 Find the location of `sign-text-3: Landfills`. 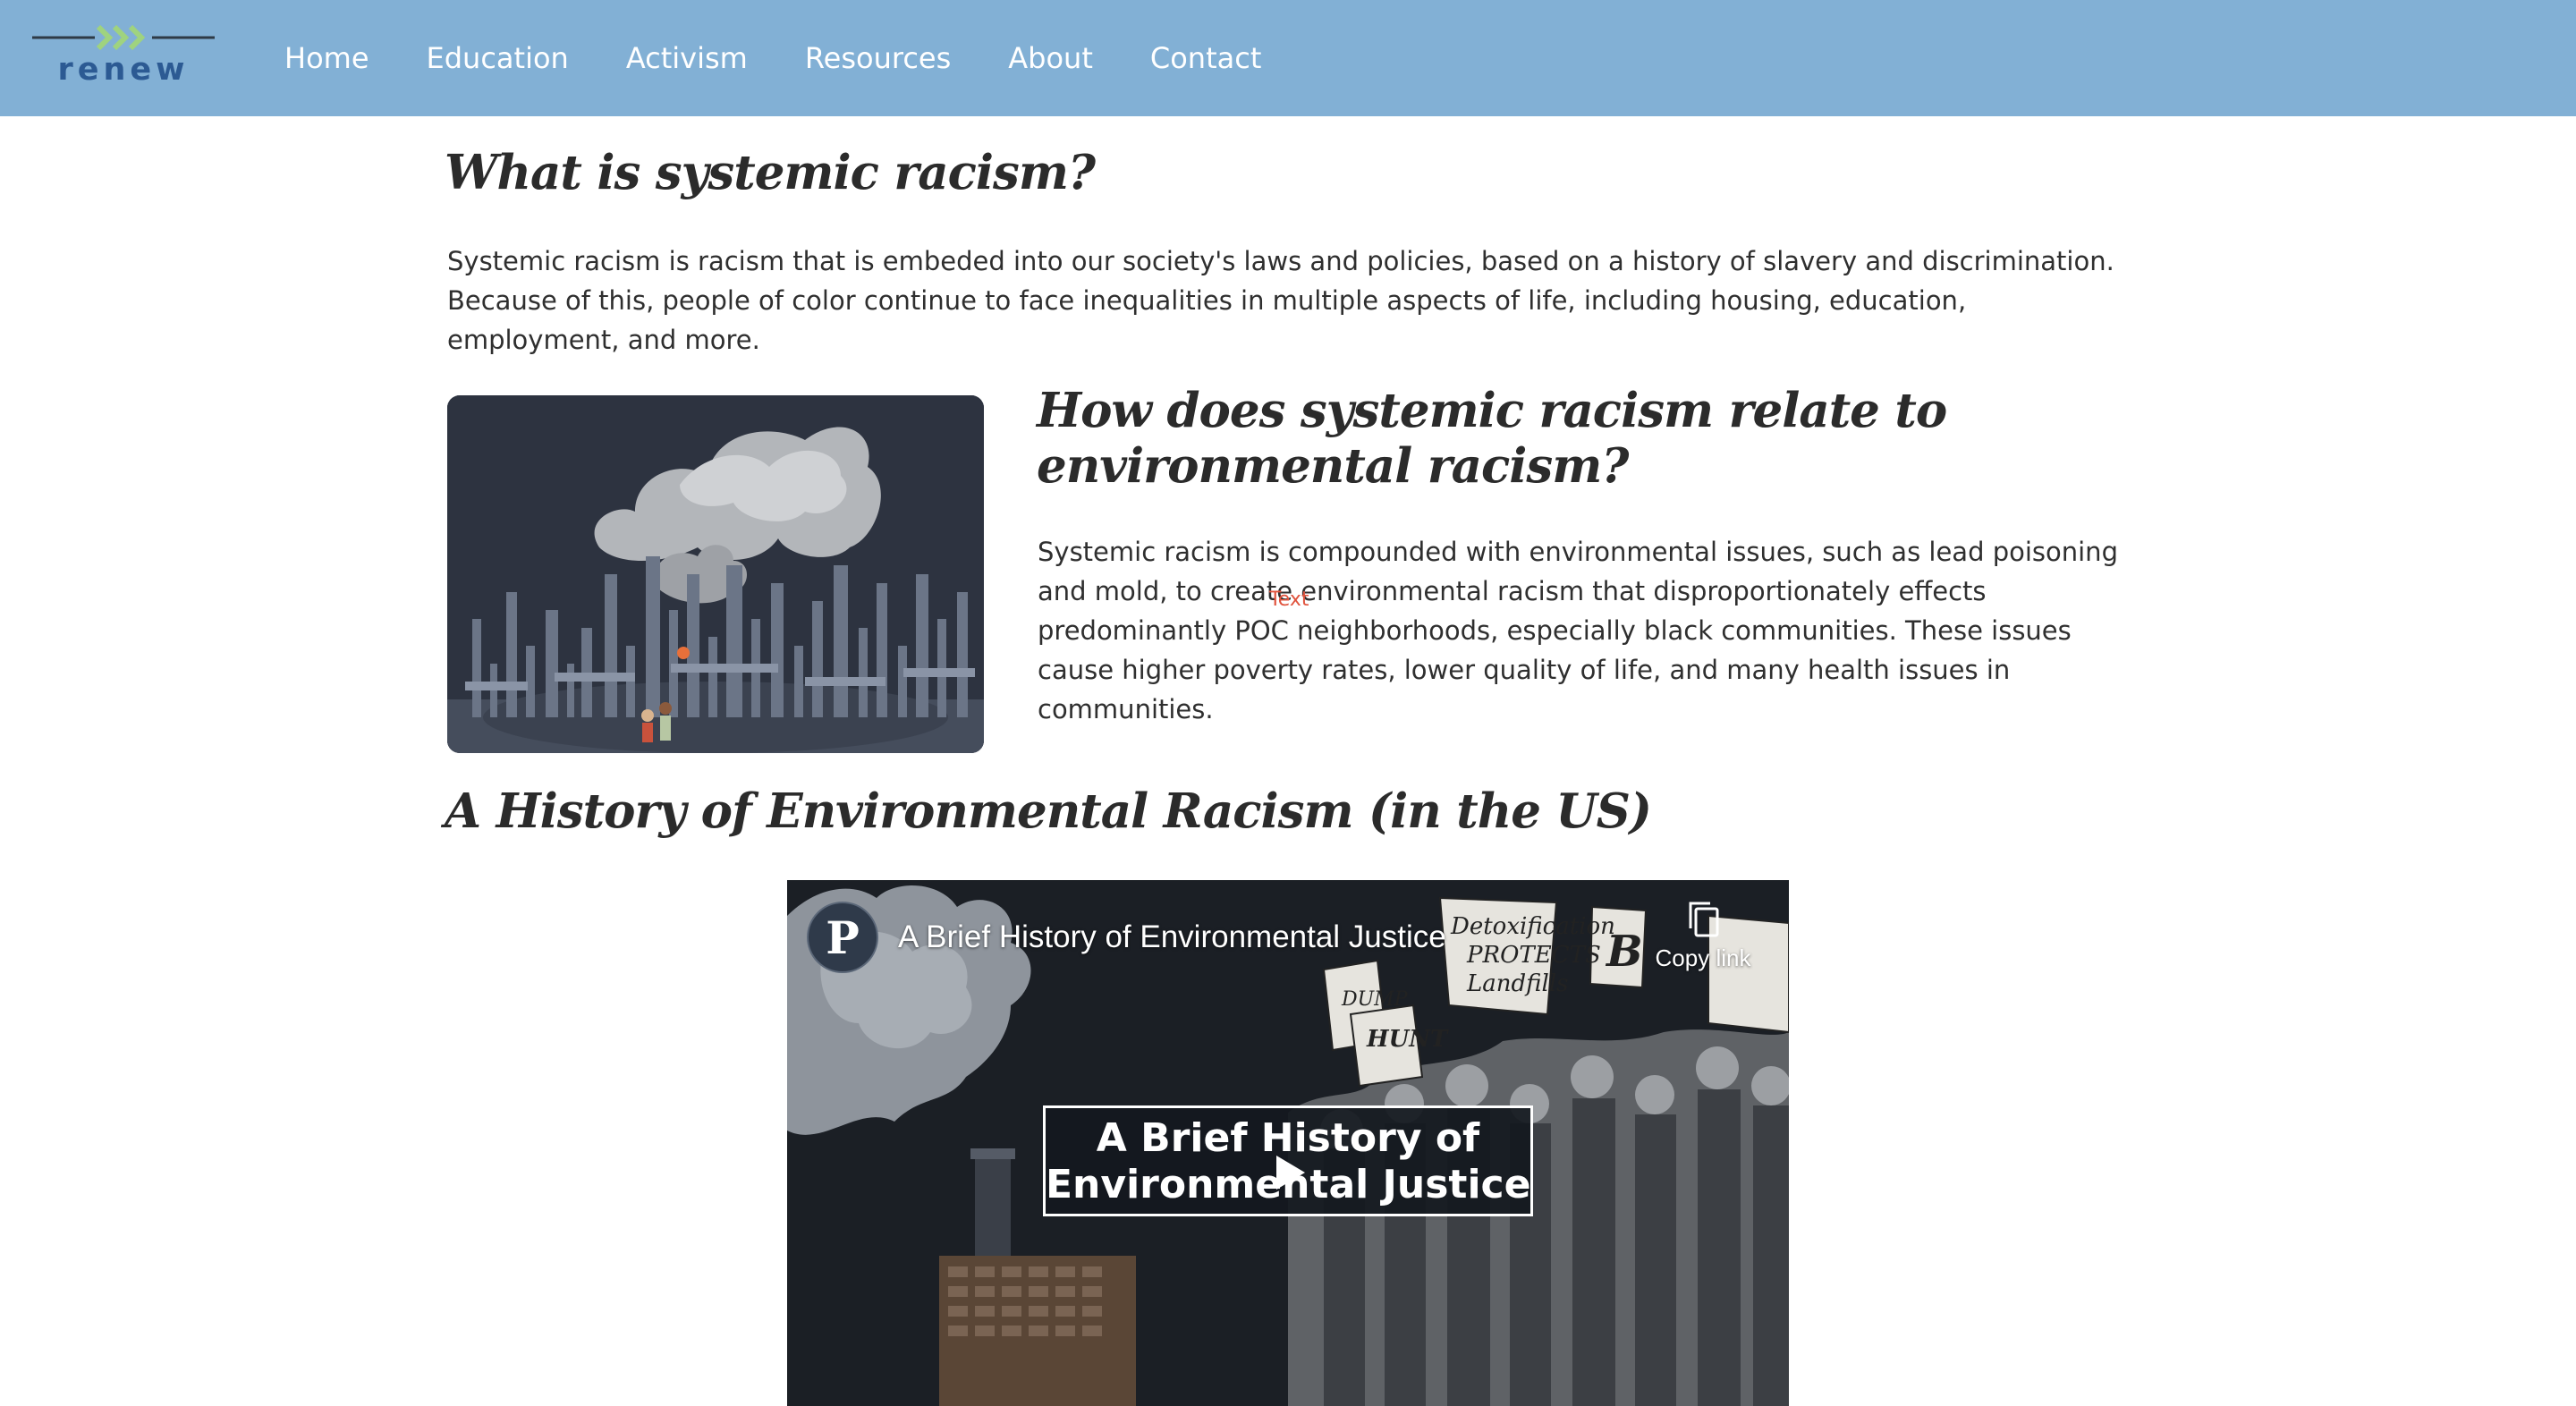

sign-text-3: Landfills is located at coordinates (1517, 984).